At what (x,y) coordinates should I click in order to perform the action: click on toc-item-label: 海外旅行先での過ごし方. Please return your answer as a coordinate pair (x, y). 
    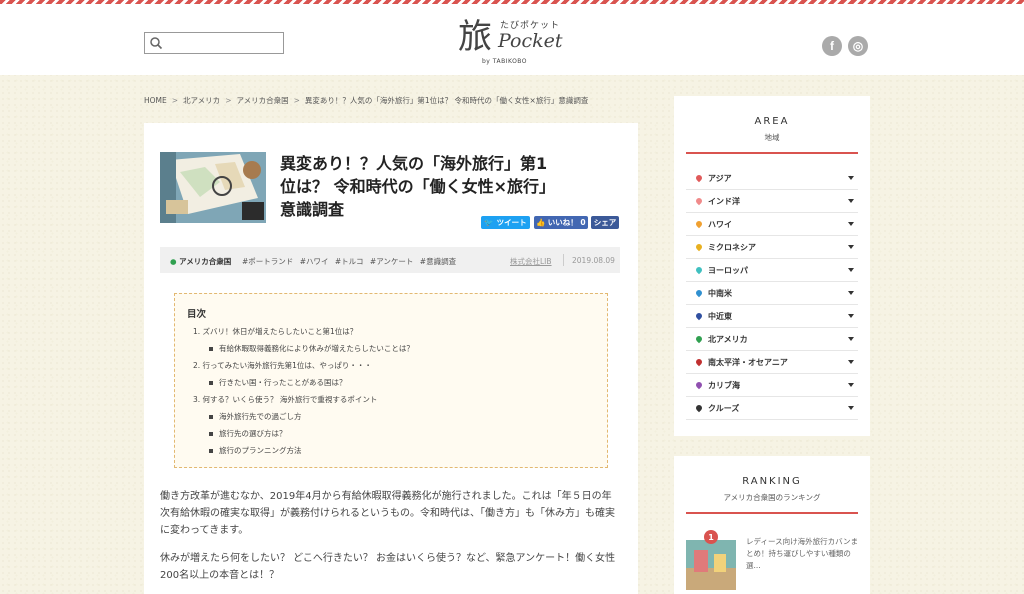
    Looking at the image, I should click on (260, 416).